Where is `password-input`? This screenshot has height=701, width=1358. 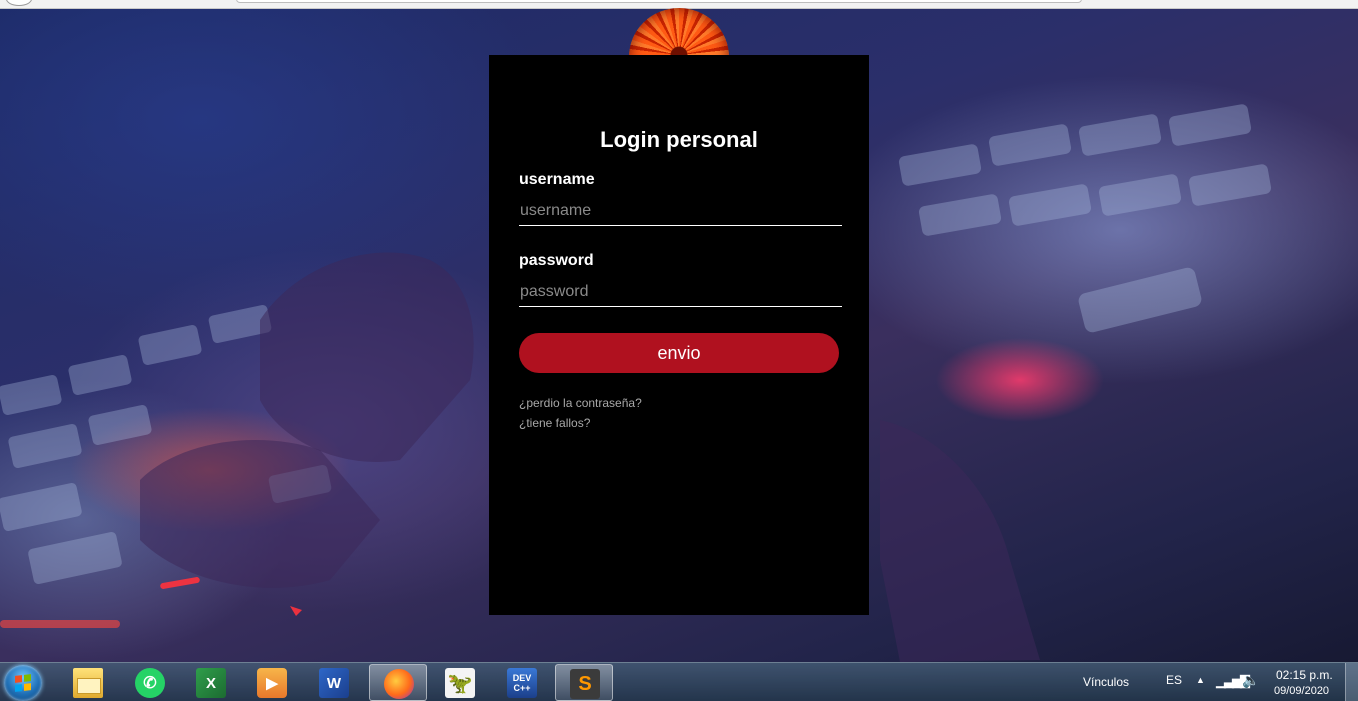
password-input is located at coordinates (680, 292).